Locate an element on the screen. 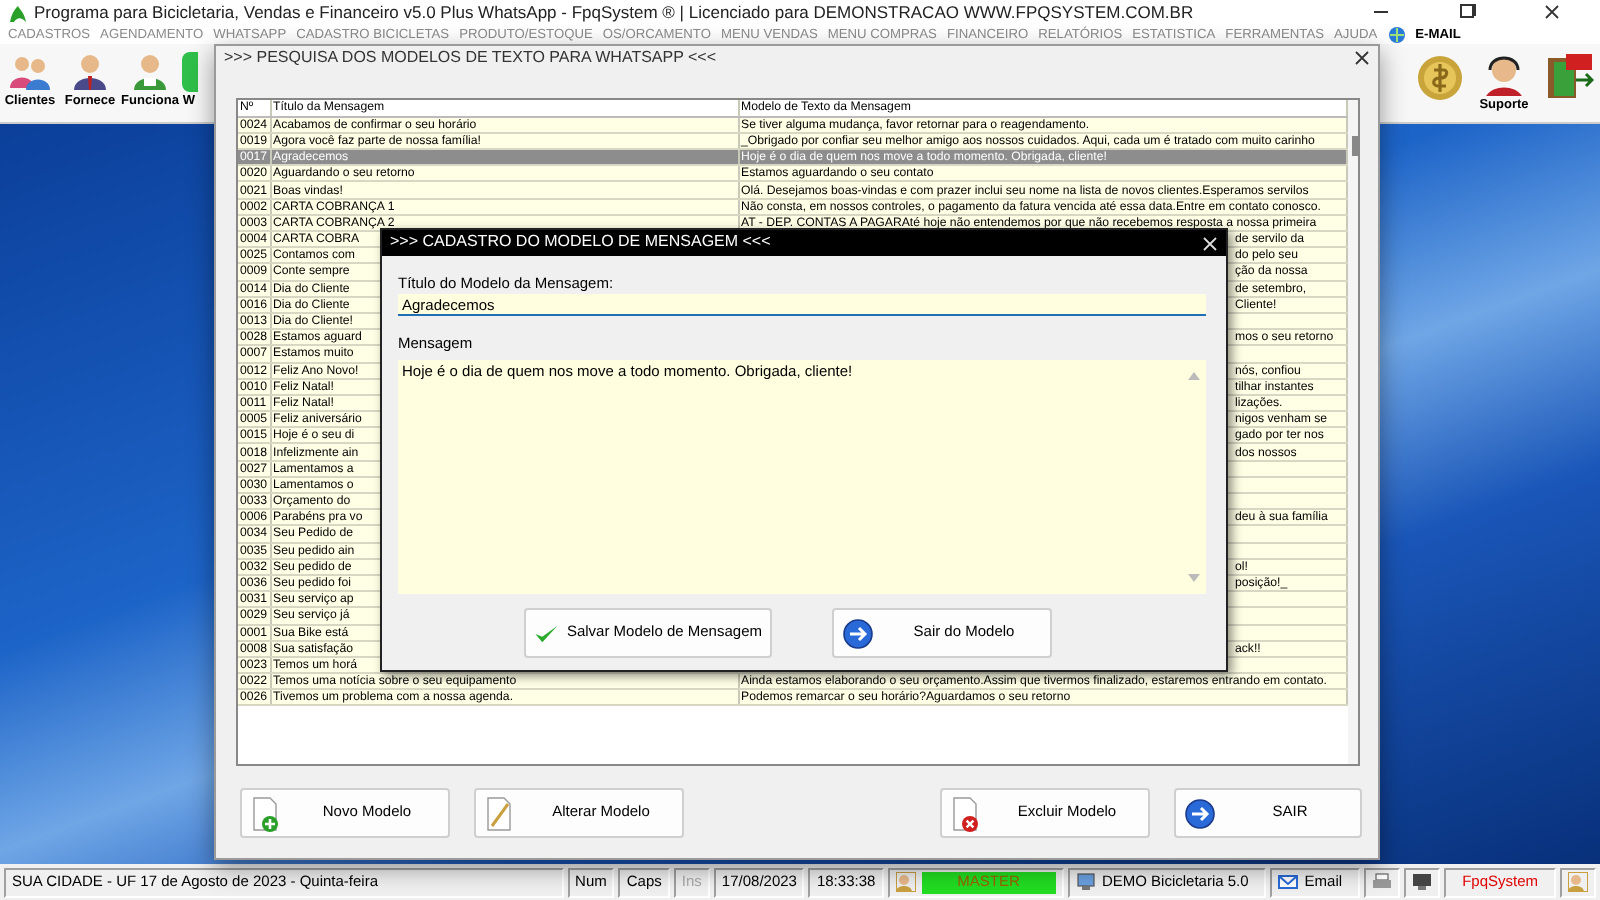 The image size is (1600, 900). maximize-icon is located at coordinates (1466, 12).